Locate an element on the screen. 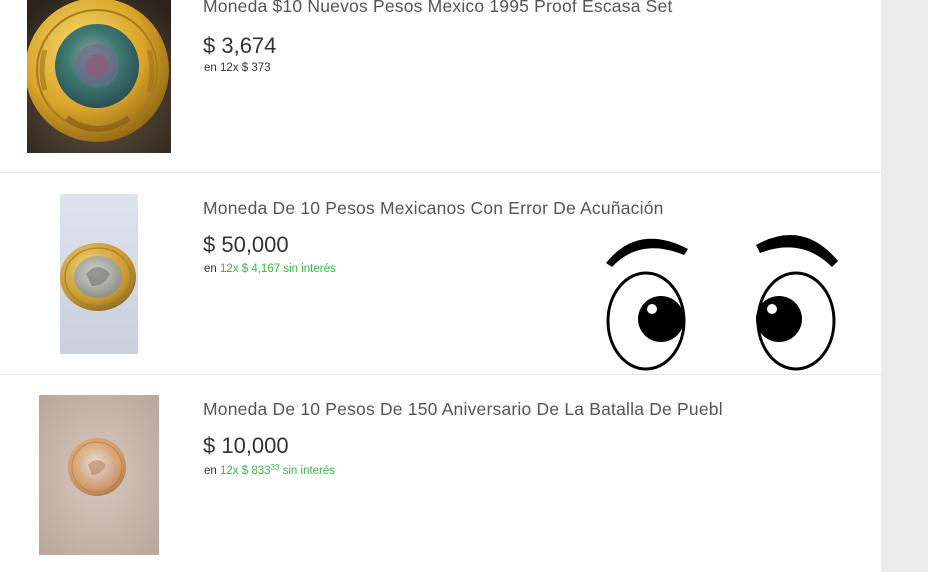 The image size is (928, 572). installment-info: en 12x $ 4,167 sin interés is located at coordinates (270, 269).